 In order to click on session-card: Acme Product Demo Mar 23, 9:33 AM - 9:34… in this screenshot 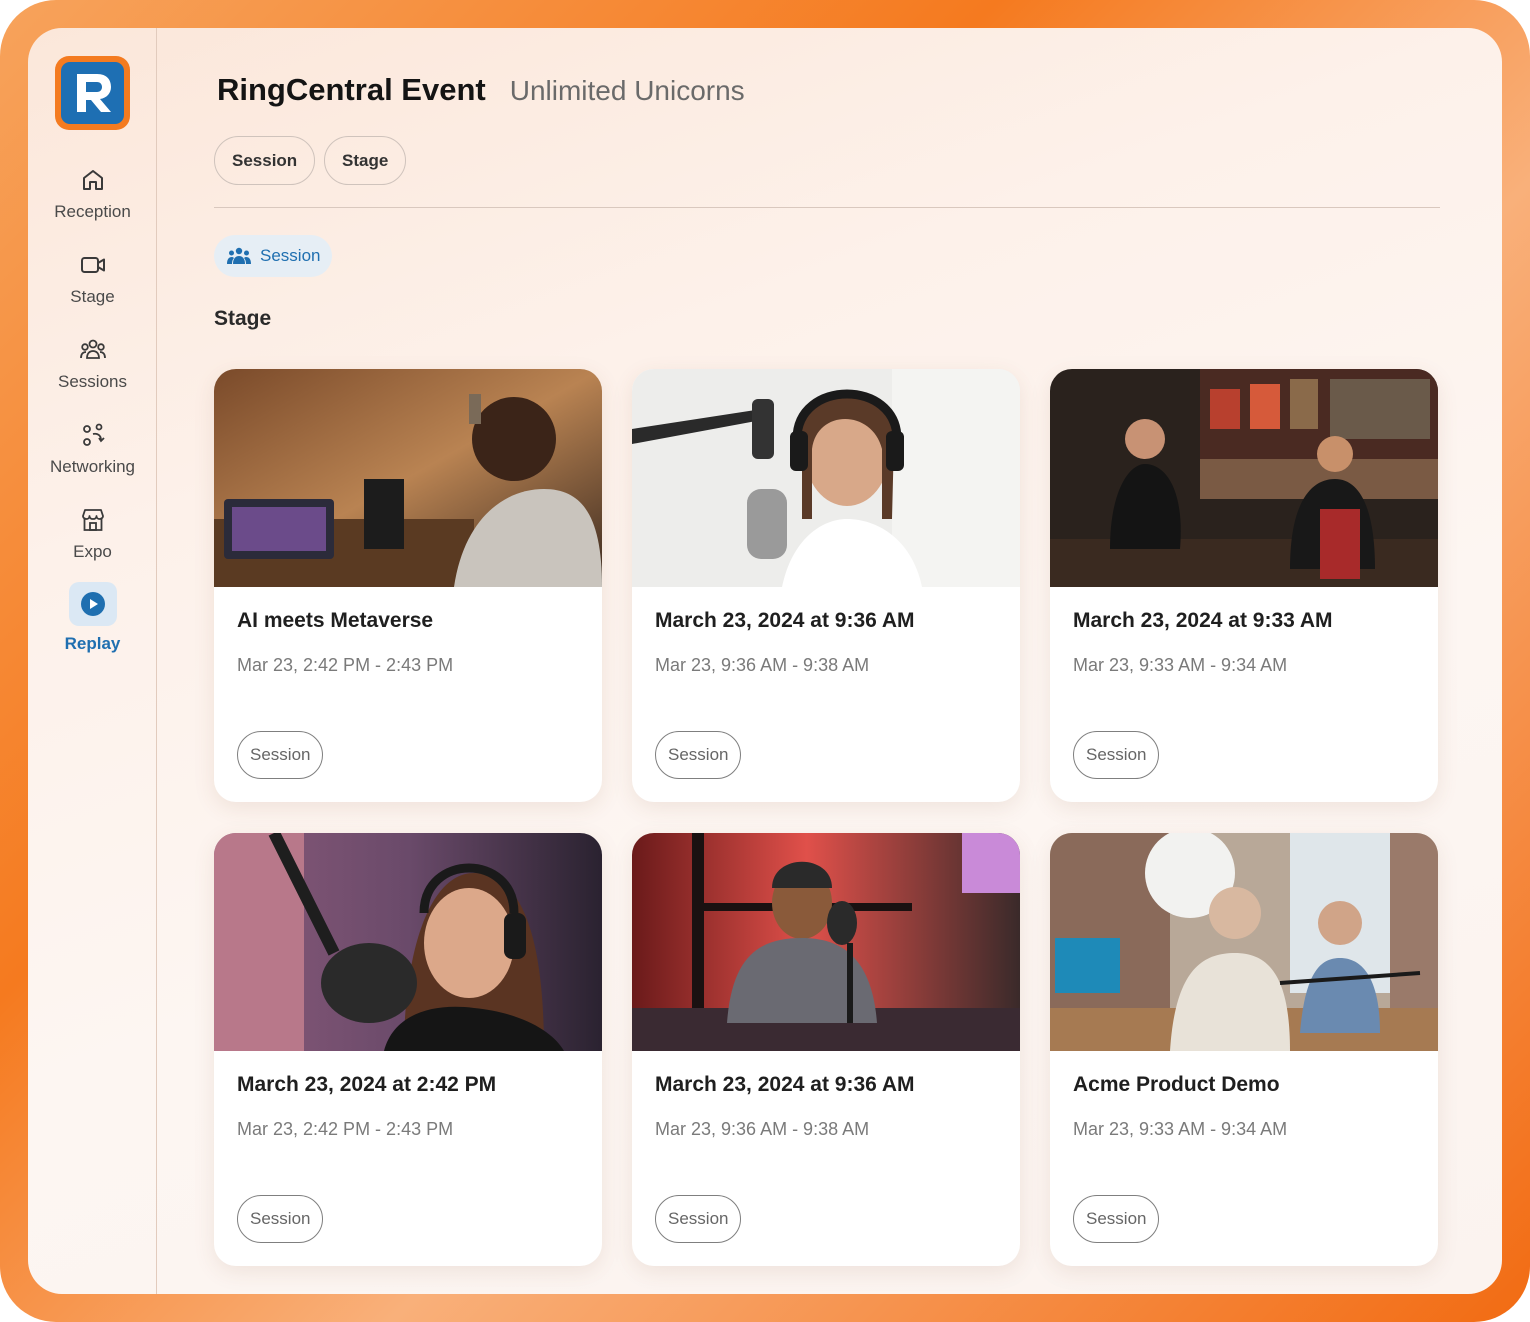, I will do `click(1244, 1049)`.